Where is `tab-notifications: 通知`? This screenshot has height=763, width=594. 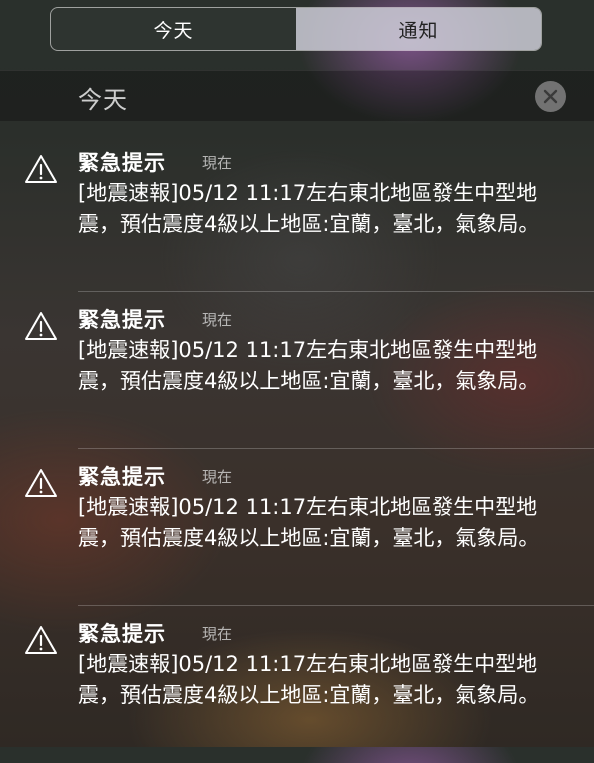 tab-notifications: 通知 is located at coordinates (418, 29).